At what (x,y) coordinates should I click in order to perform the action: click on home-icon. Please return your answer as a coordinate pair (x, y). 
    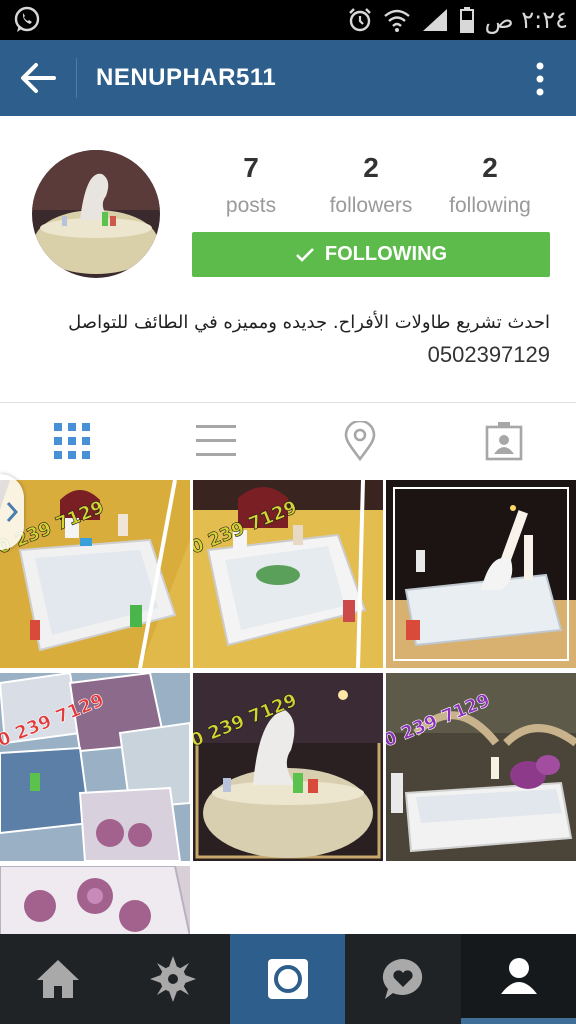
    Looking at the image, I should click on (57, 979).